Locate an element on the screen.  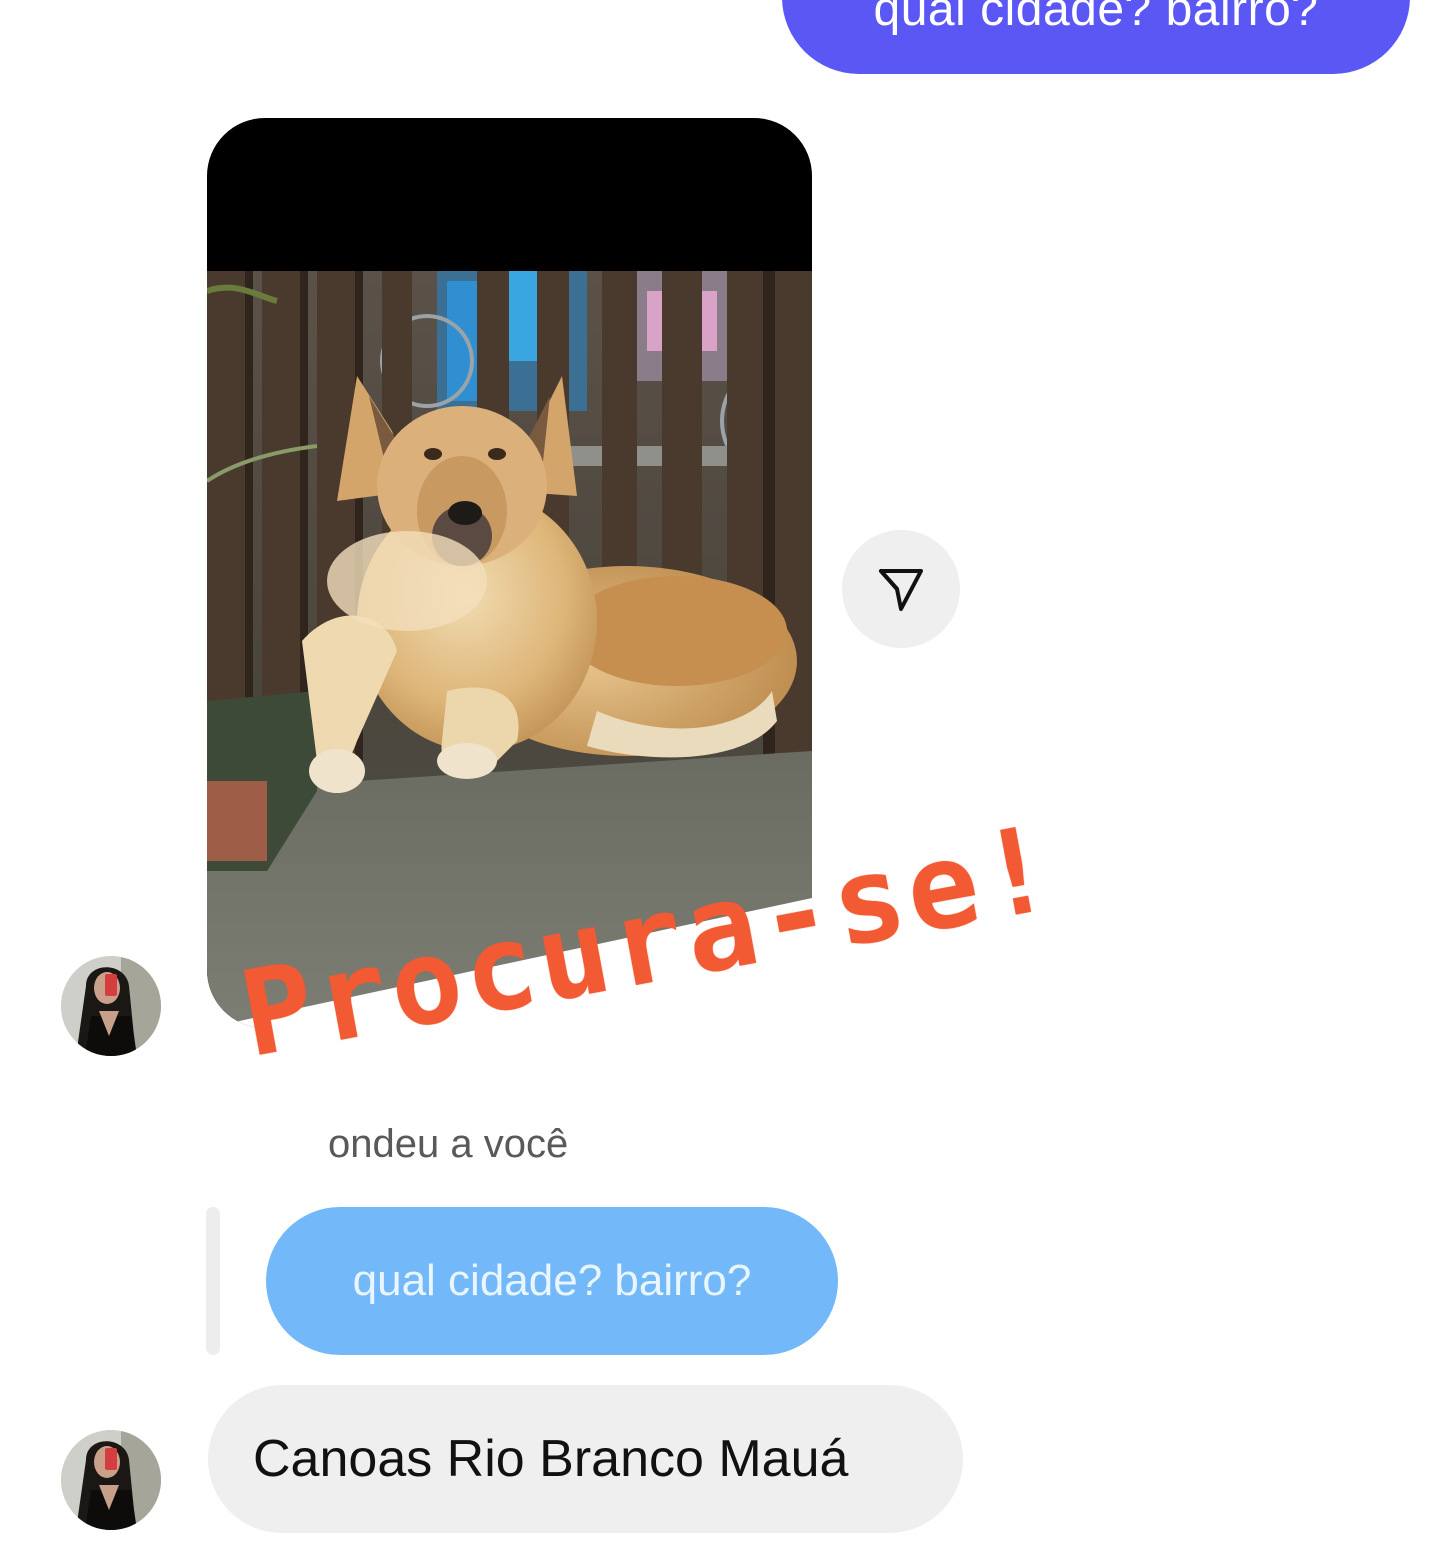
reply-label: ondeu a você is located at coordinates (448, 1144).